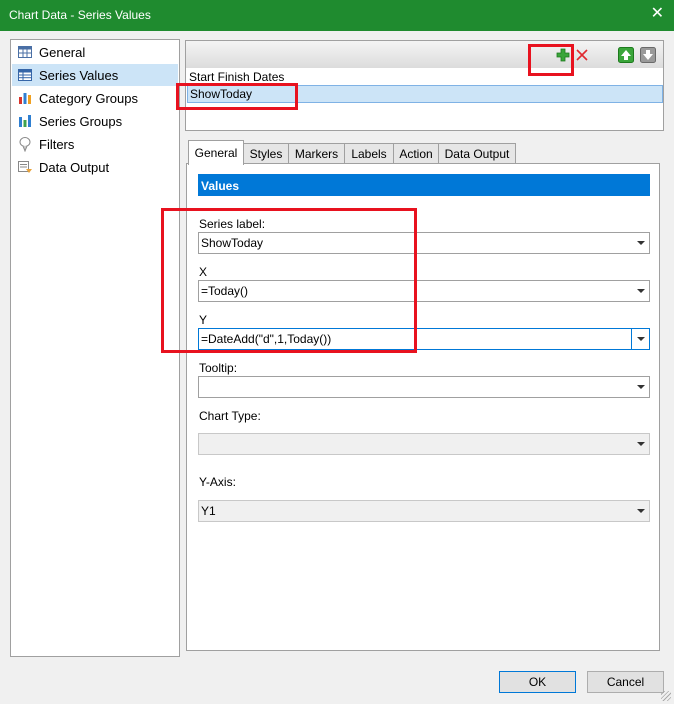  I want to click on tab-data-output: Data Output, so click(477, 153).